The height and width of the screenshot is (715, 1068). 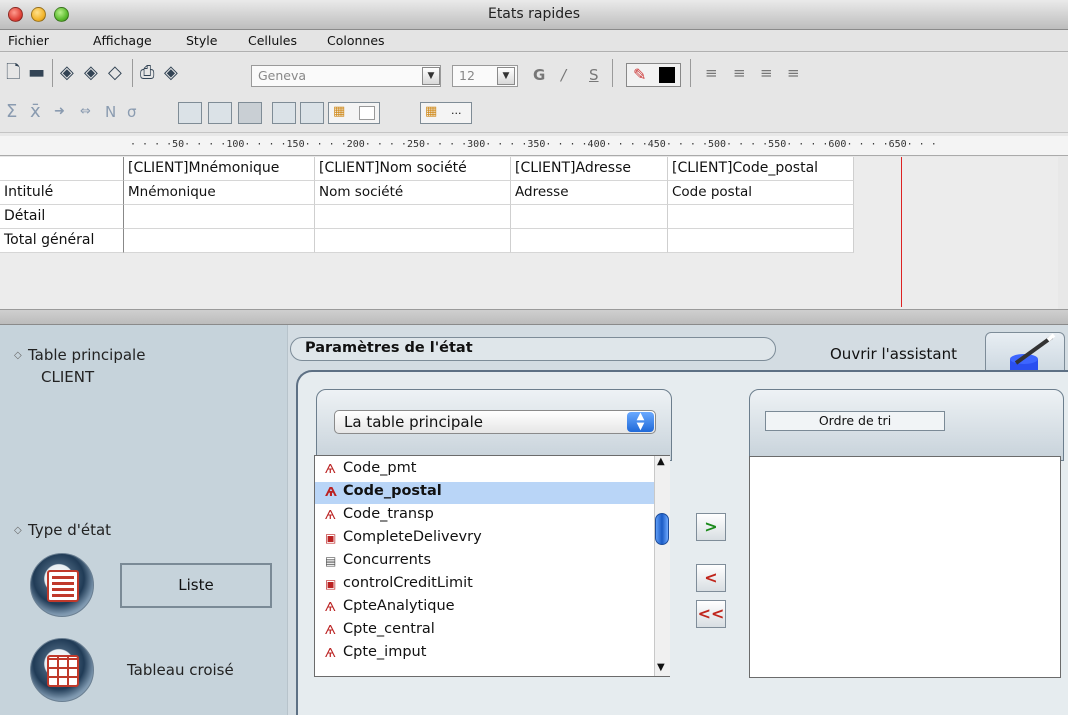 I want to click on list-item: ▣ CompleteDelivevry, so click(x=485, y=539).